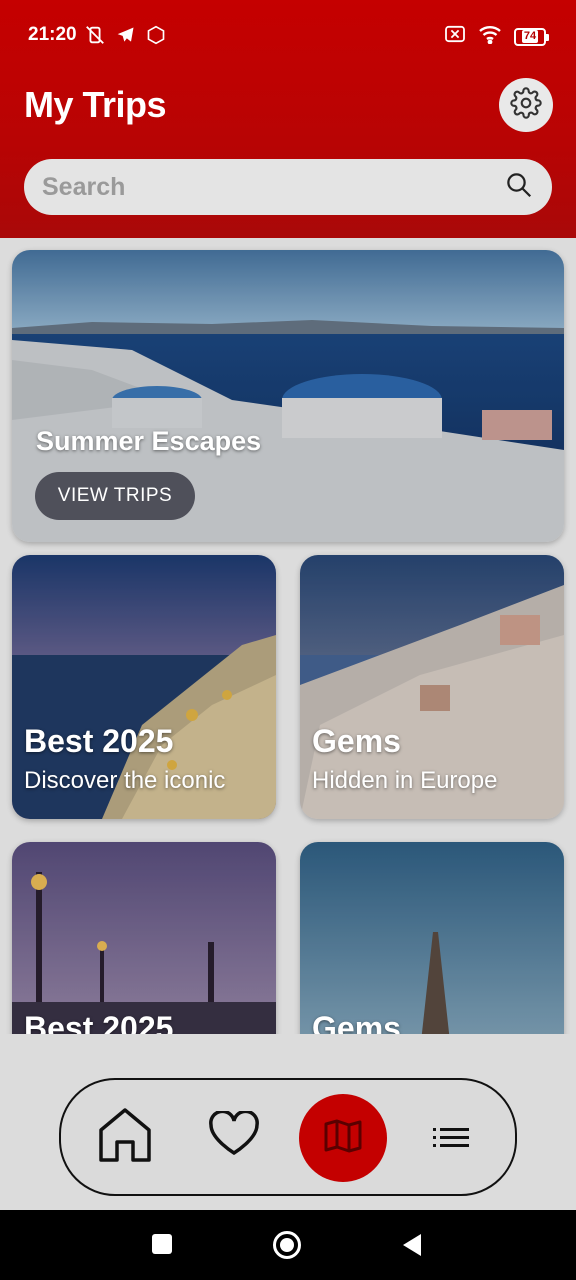 Image resolution: width=576 pixels, height=1280 pixels. Describe the element at coordinates (156, 37) in the screenshot. I see `mi-icon` at that location.